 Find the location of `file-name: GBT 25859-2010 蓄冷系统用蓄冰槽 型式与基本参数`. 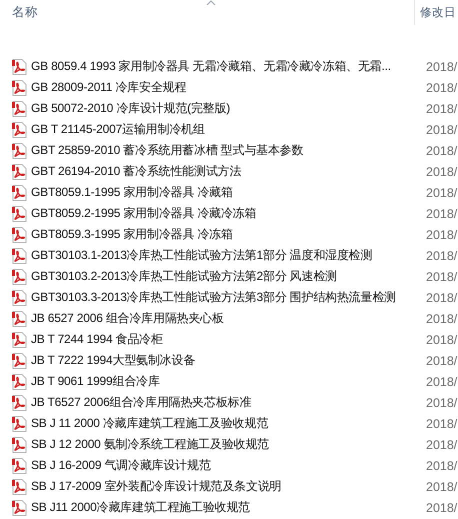

file-name: GBT 25859-2010 蓄冷系统用蓄冰槽 型式与基本参数 is located at coordinates (167, 150).